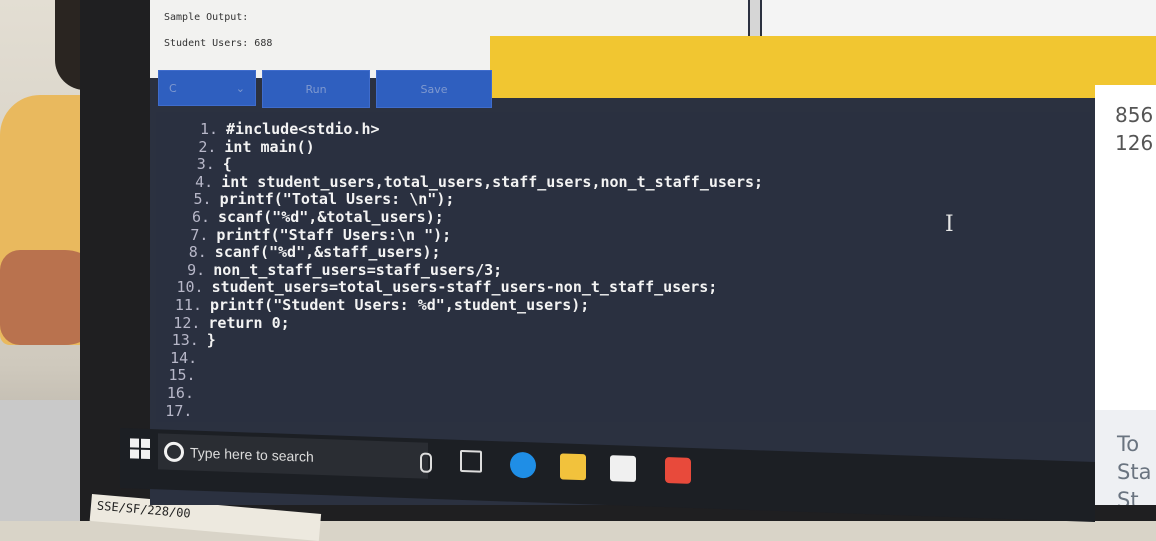 The width and height of the screenshot is (1156, 541). What do you see at coordinates (188, 305) in the screenshot?
I see `line-number: 11.` at bounding box center [188, 305].